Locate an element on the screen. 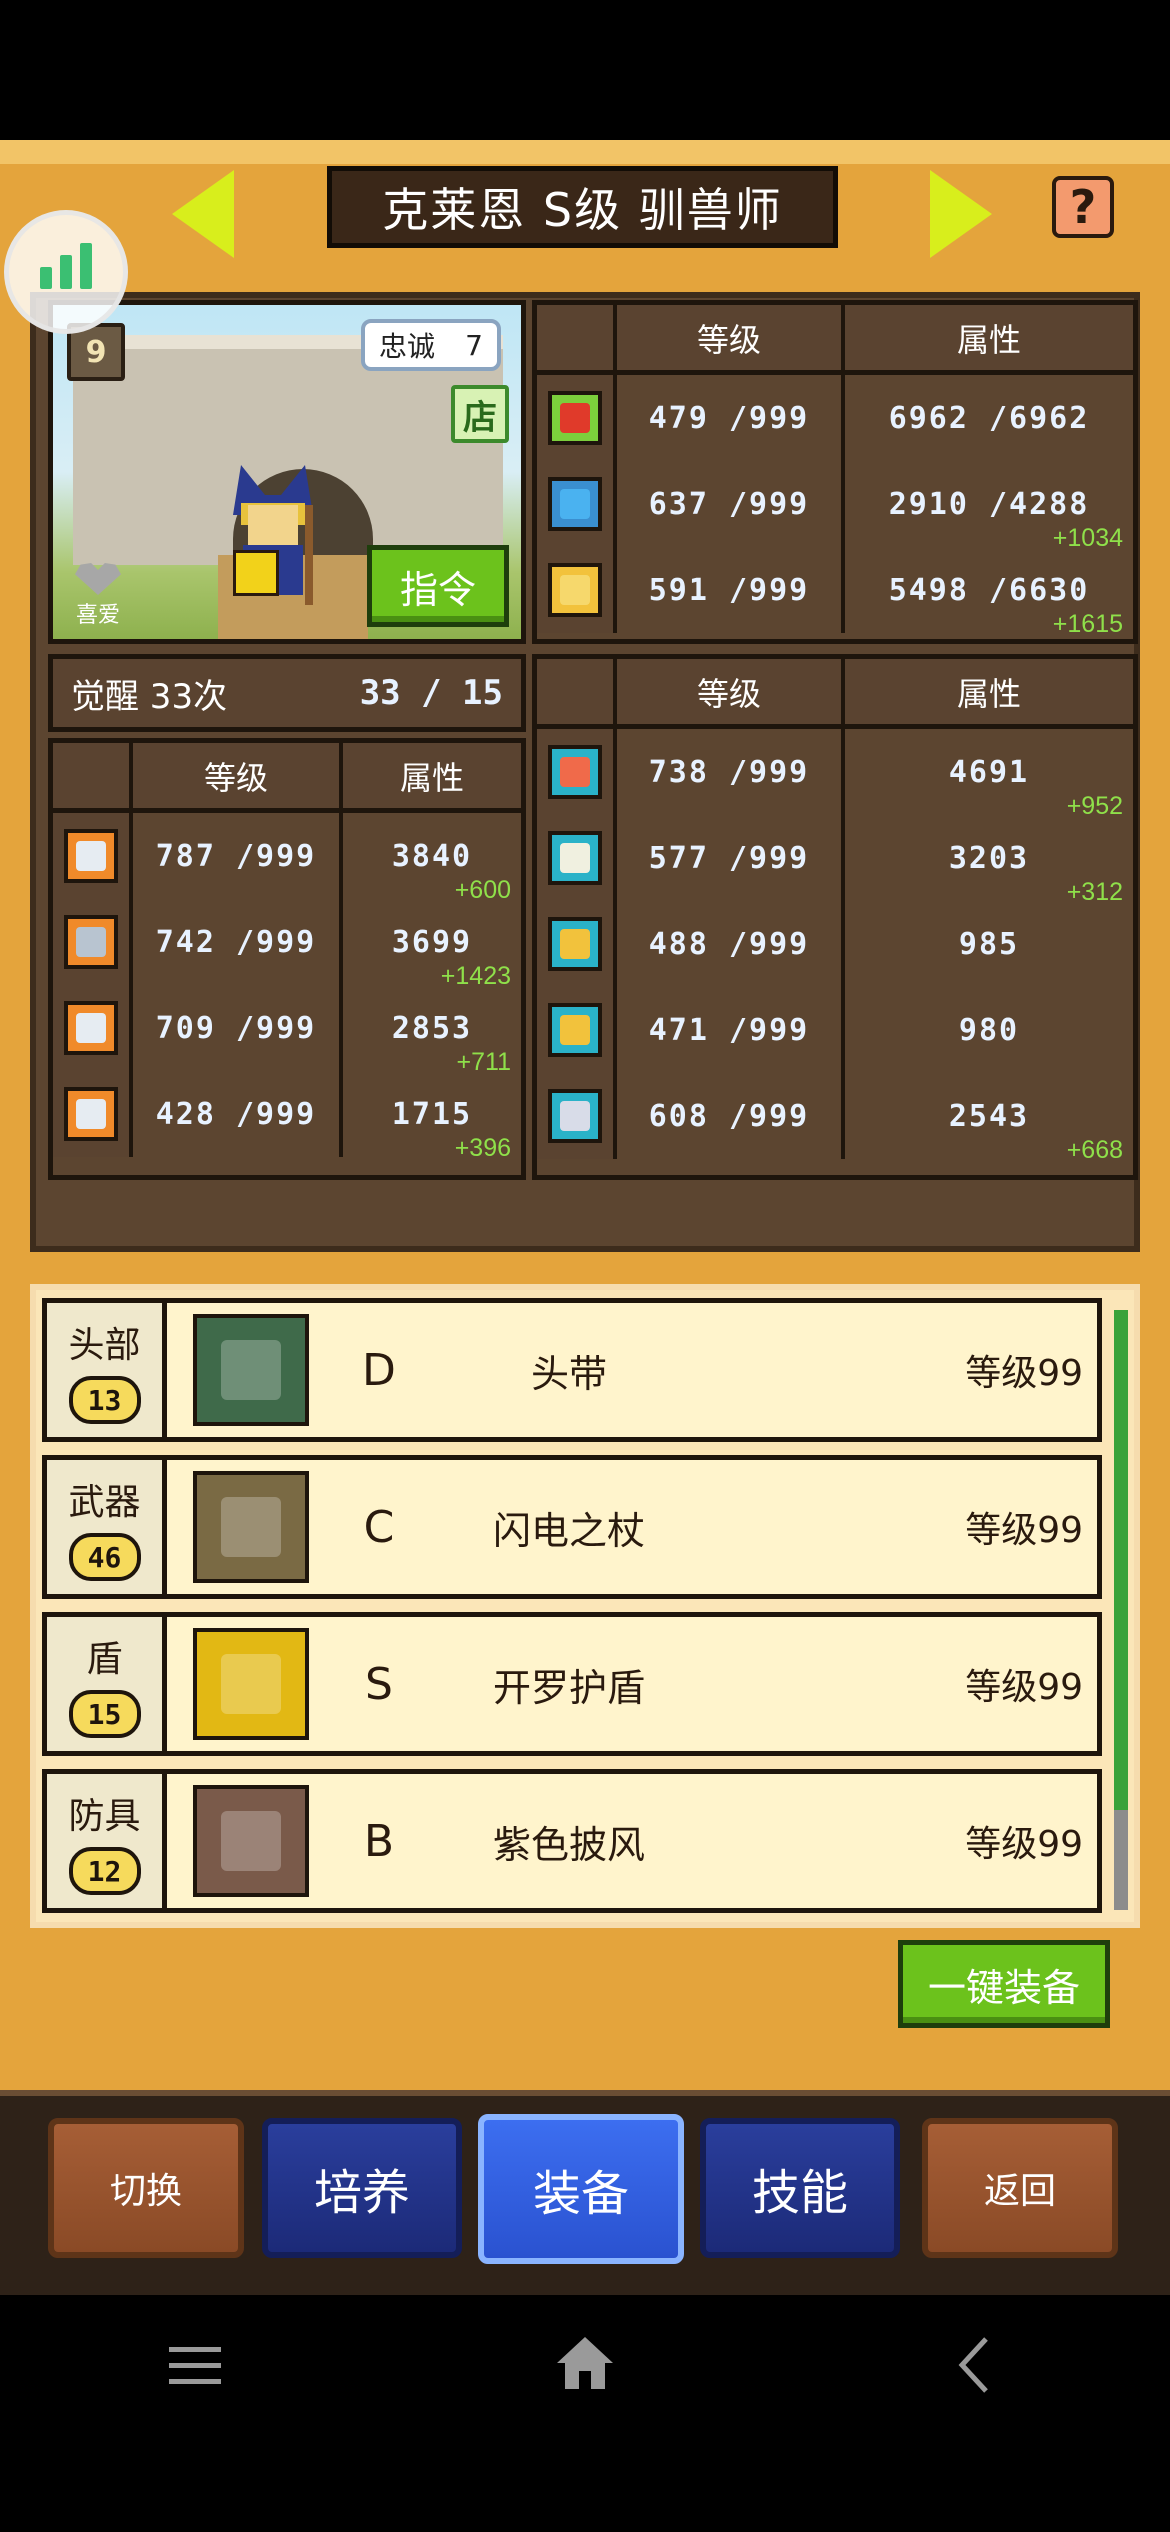  equipment-row: 防具 12 B 紫色披风 等级99 is located at coordinates (572, 1841).